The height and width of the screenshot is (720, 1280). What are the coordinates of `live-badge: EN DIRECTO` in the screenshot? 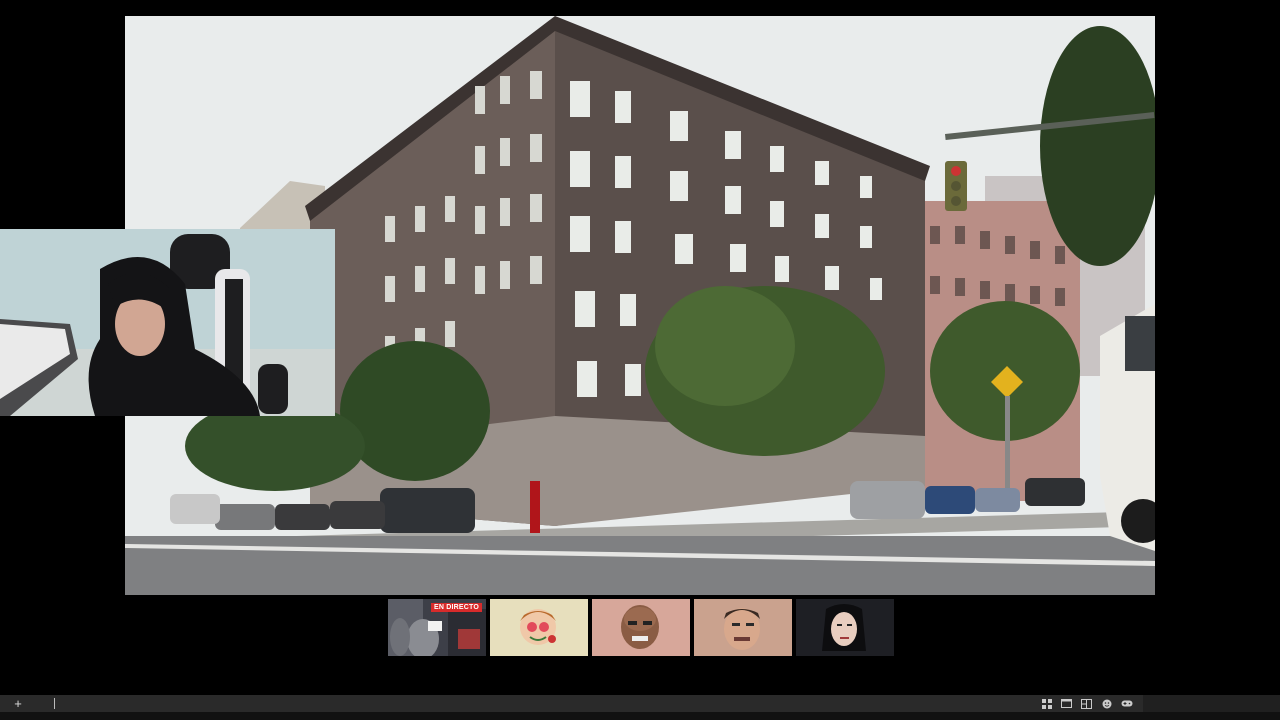 It's located at (456, 607).